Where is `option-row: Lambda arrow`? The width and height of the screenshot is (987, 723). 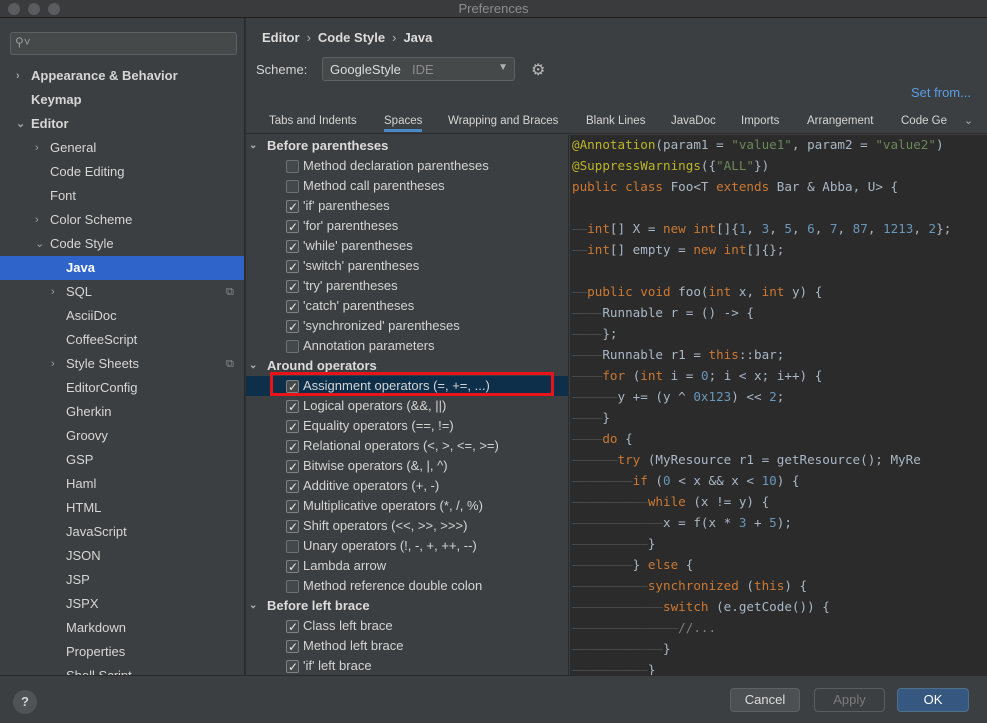 option-row: Lambda arrow is located at coordinates (407, 566).